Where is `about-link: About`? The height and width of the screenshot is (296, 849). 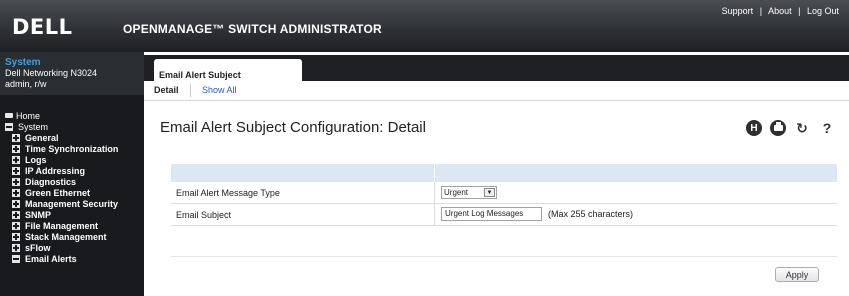
about-link: About is located at coordinates (780, 11).